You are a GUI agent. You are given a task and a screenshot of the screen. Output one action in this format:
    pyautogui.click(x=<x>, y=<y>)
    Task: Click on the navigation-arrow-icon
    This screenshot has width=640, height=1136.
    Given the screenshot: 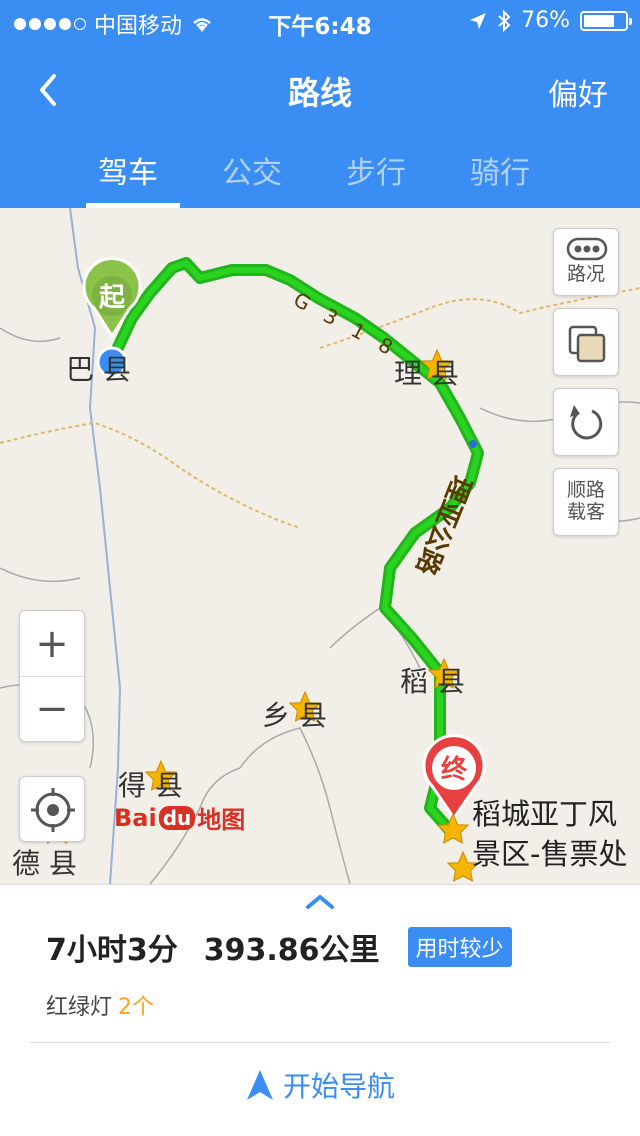 What is the action you would take?
    pyautogui.click(x=259, y=1085)
    